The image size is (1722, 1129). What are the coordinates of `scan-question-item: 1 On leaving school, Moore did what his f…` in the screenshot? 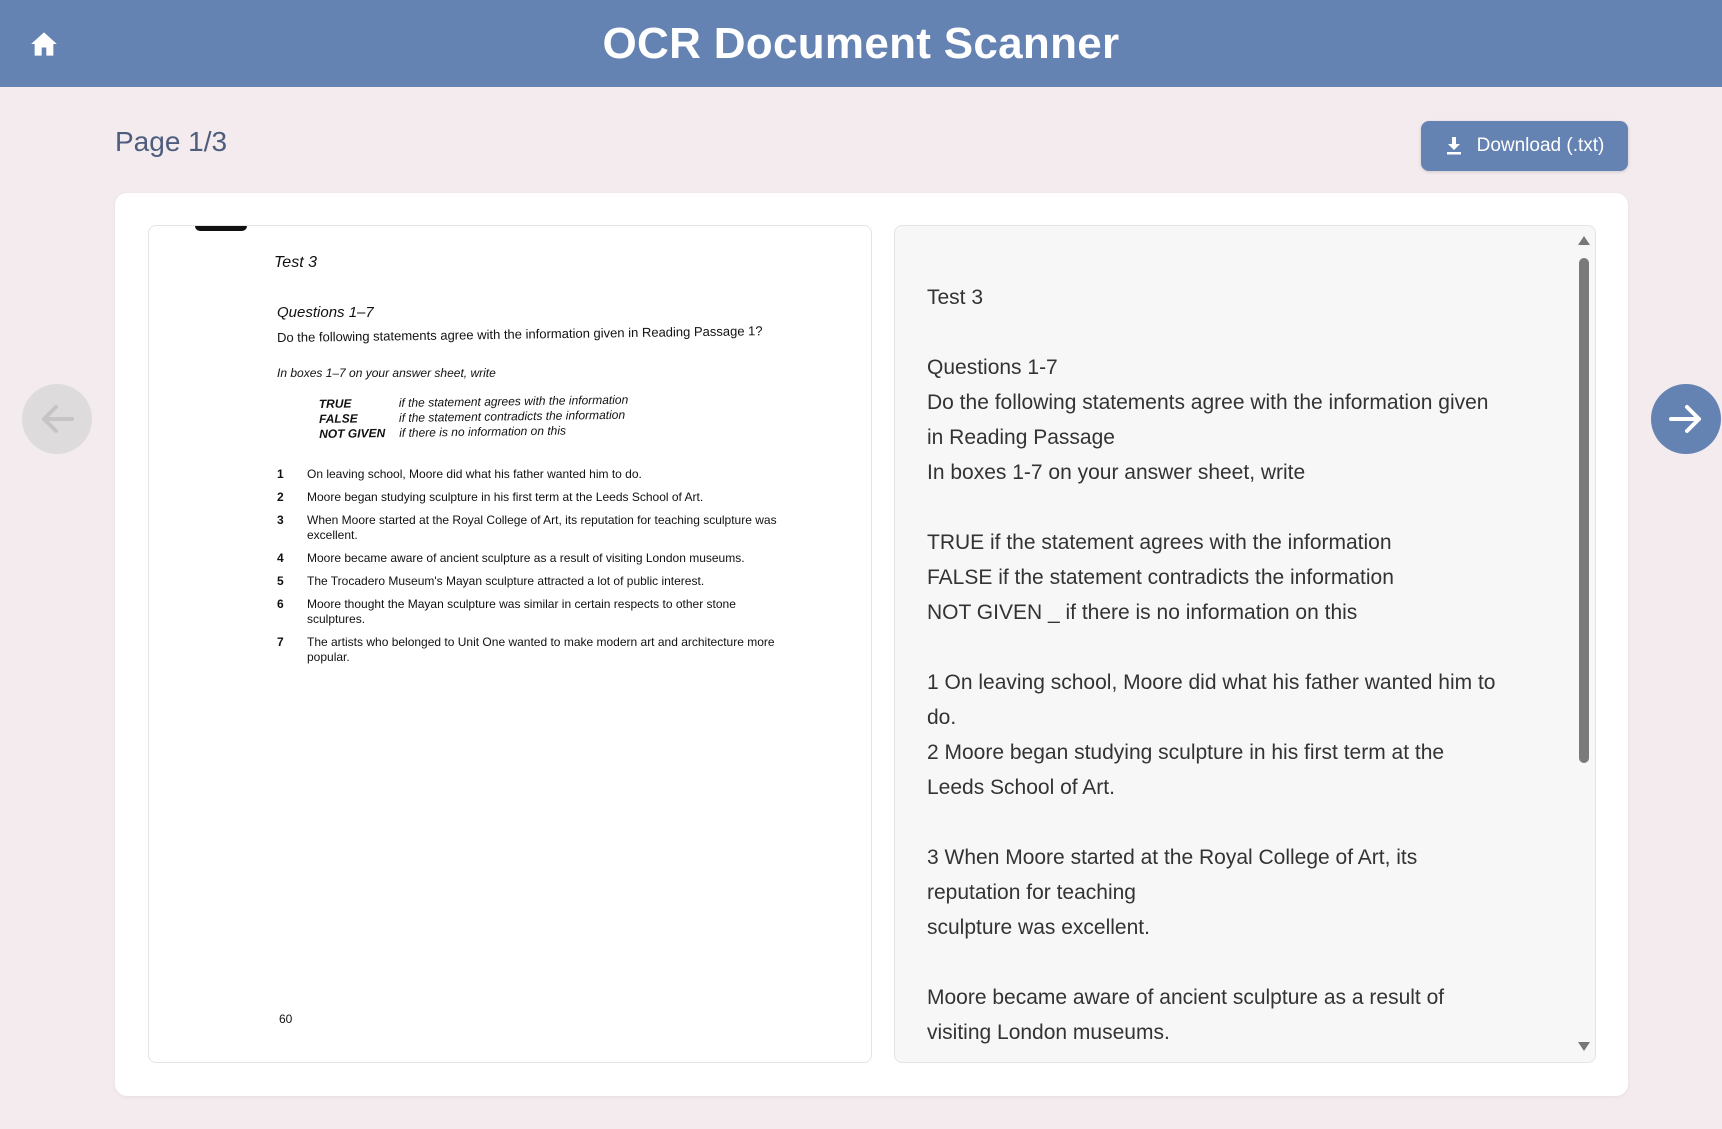 It's located at (537, 474).